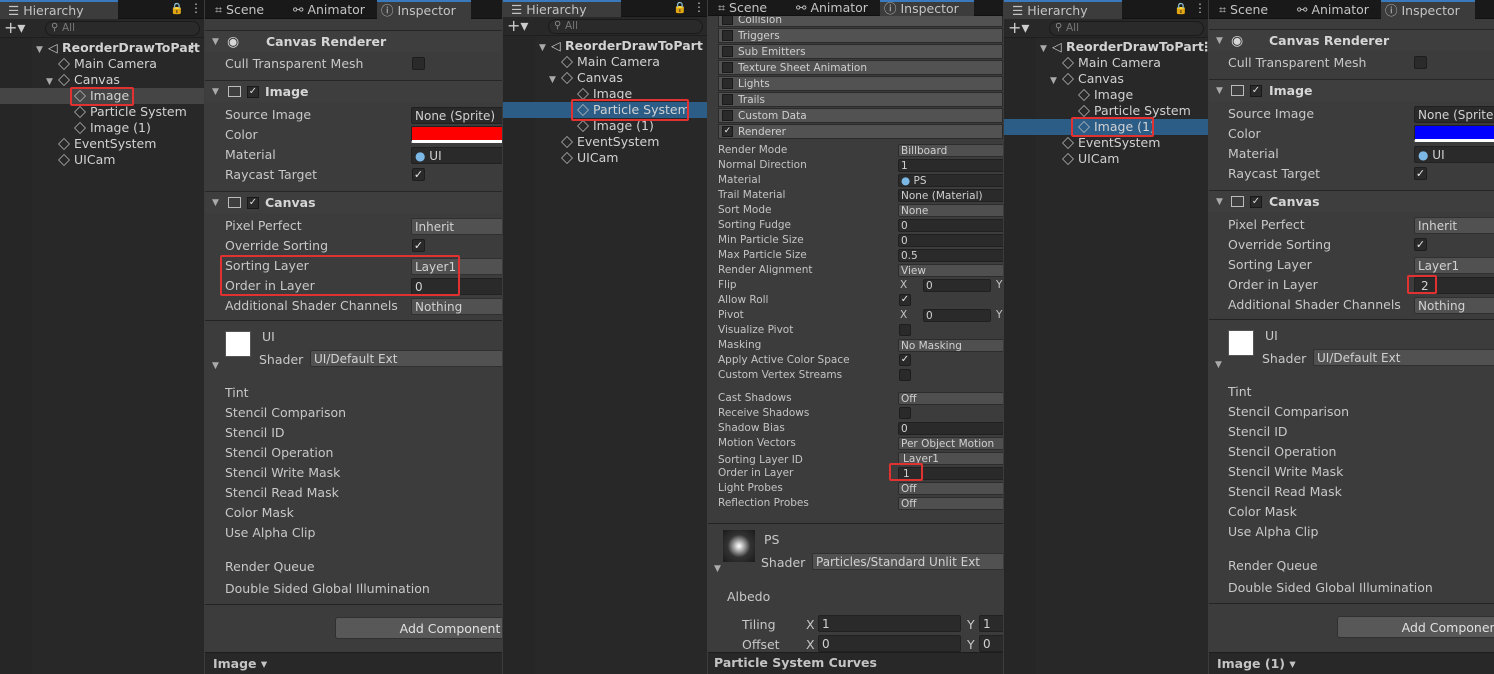 This screenshot has height=674, width=1494. I want to click on offset-y-field: 0, so click(991, 643).